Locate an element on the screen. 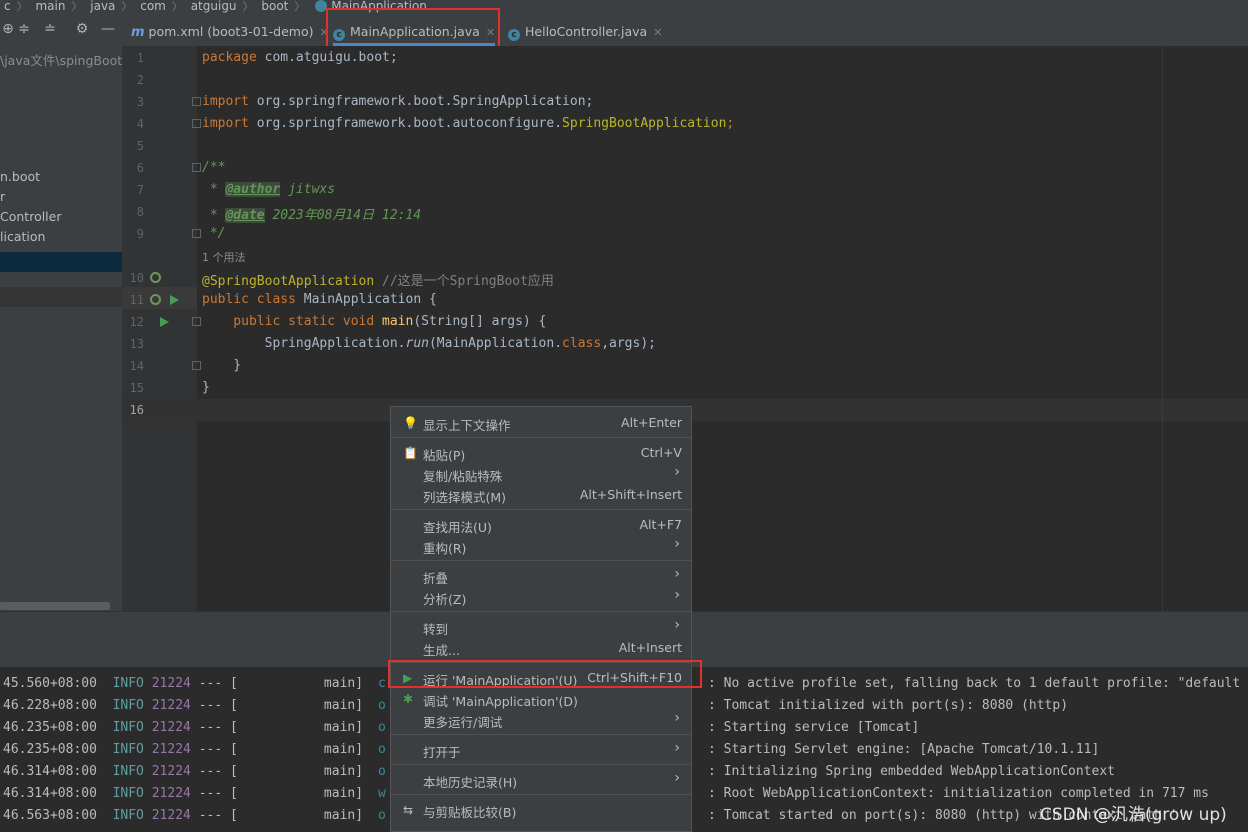  menu-item-find-usages: 查找用法(U) Alt+F7 is located at coordinates (541, 524).